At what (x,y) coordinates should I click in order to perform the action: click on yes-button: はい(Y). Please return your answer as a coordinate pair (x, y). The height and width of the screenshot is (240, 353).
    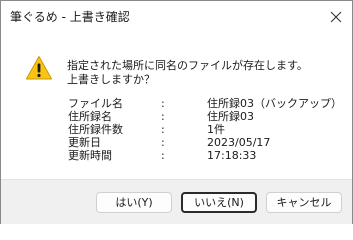
    Looking at the image, I should click on (134, 202).